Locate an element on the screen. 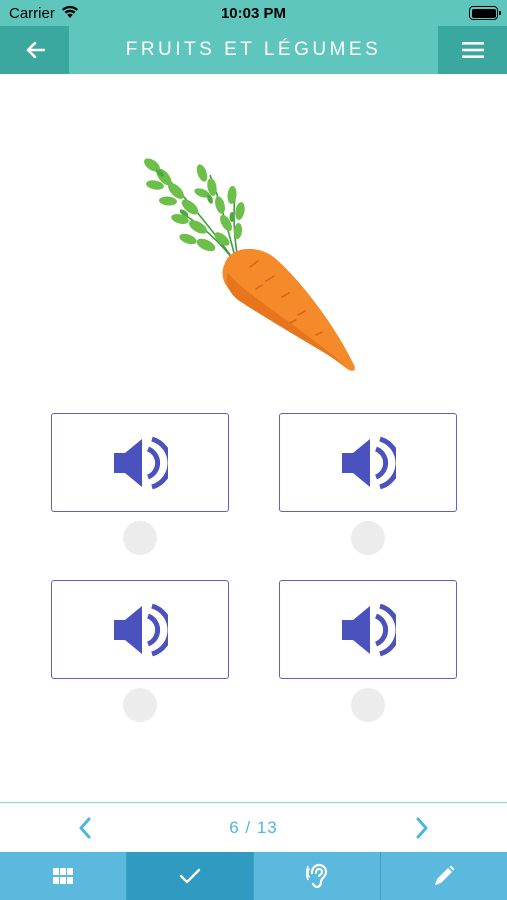  header: FRUITS ET LÉGUMES is located at coordinates (253, 50).